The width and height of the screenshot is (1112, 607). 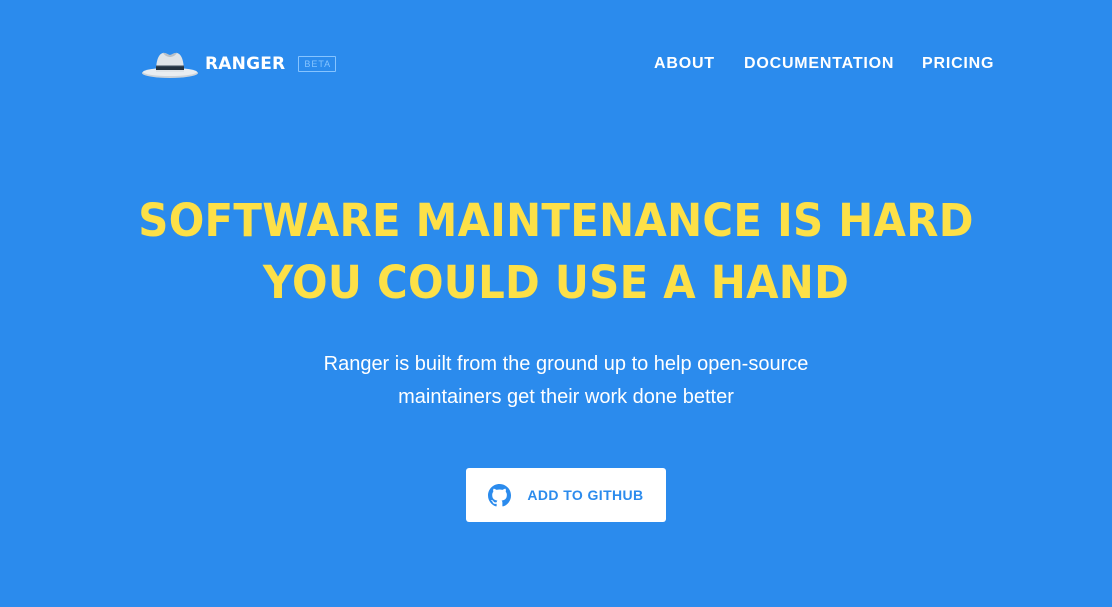 What do you see at coordinates (566, 397) in the screenshot?
I see `subtitle-line: maintainers get their work done better` at bounding box center [566, 397].